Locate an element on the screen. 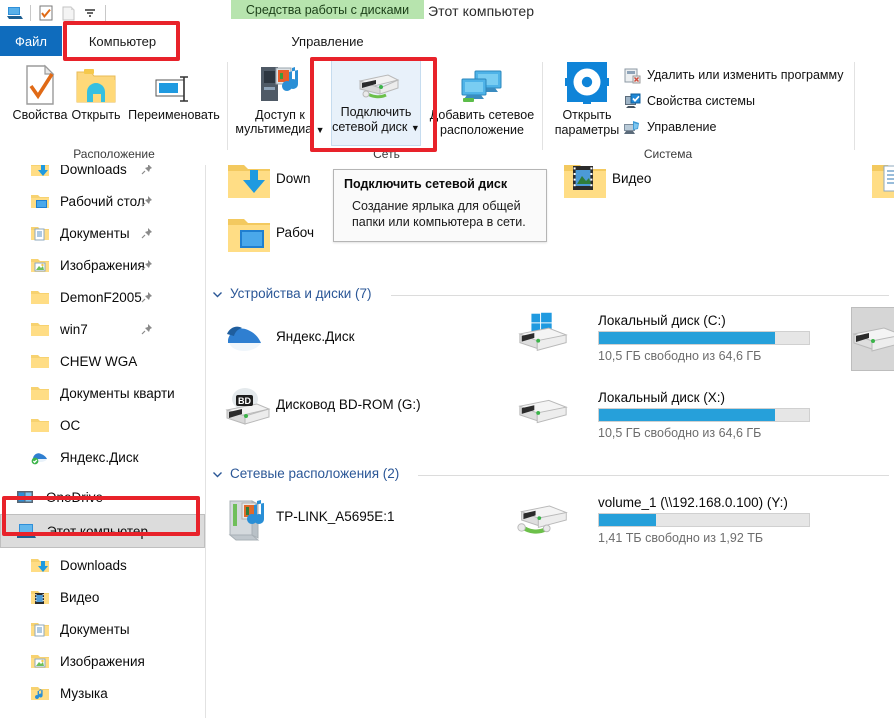  nav-item-desktop: Рабочий стол is located at coordinates (102, 713).